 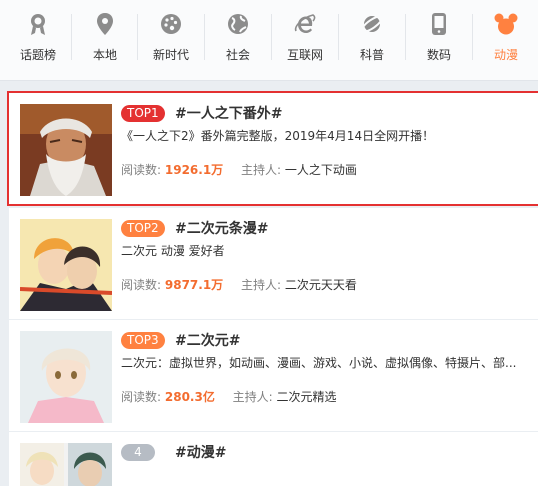 What do you see at coordinates (189, 397) in the screenshot?
I see `read-count: 280.3亿` at bounding box center [189, 397].